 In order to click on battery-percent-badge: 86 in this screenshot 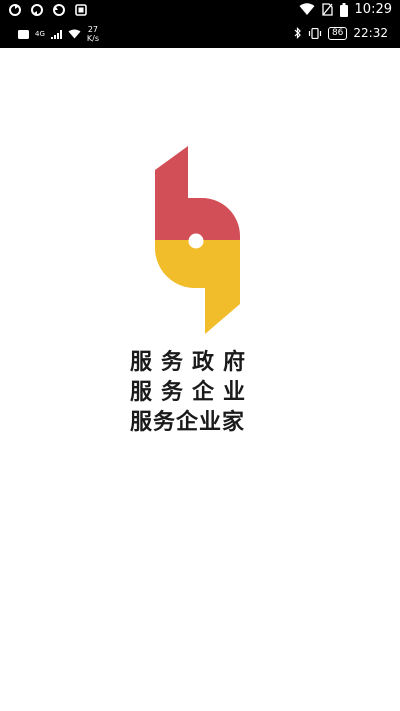, I will do `click(337, 33)`.